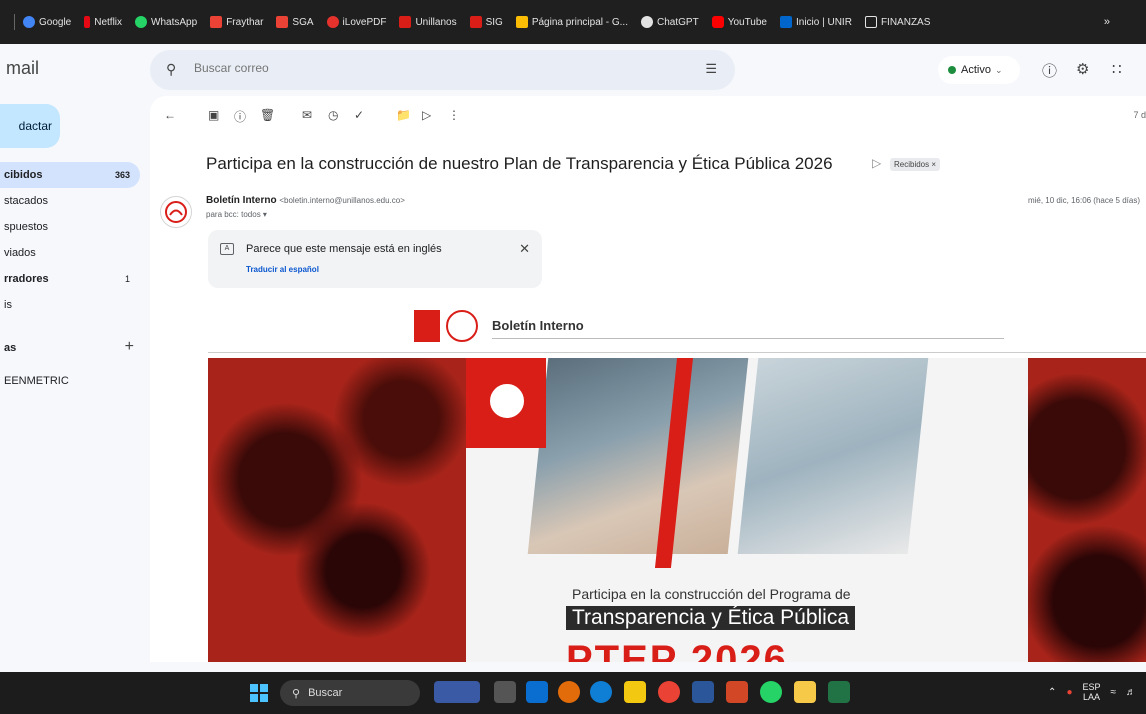 This screenshot has width=1146, height=714. What do you see at coordinates (70, 279) in the screenshot?
I see `sidebar-item-drafts: rradores 1` at bounding box center [70, 279].